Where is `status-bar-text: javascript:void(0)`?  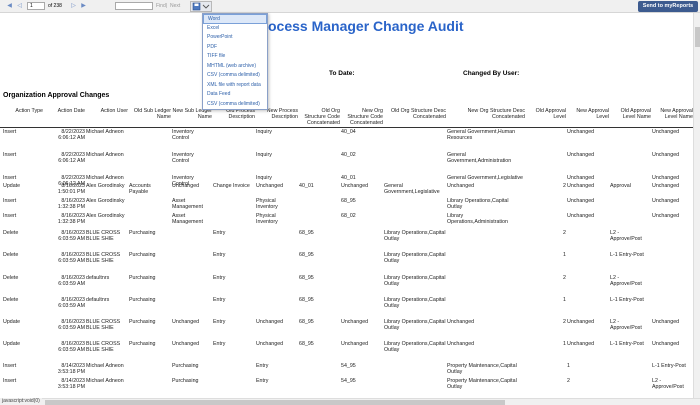 status-bar-text: javascript:void(0) is located at coordinates (21, 401).